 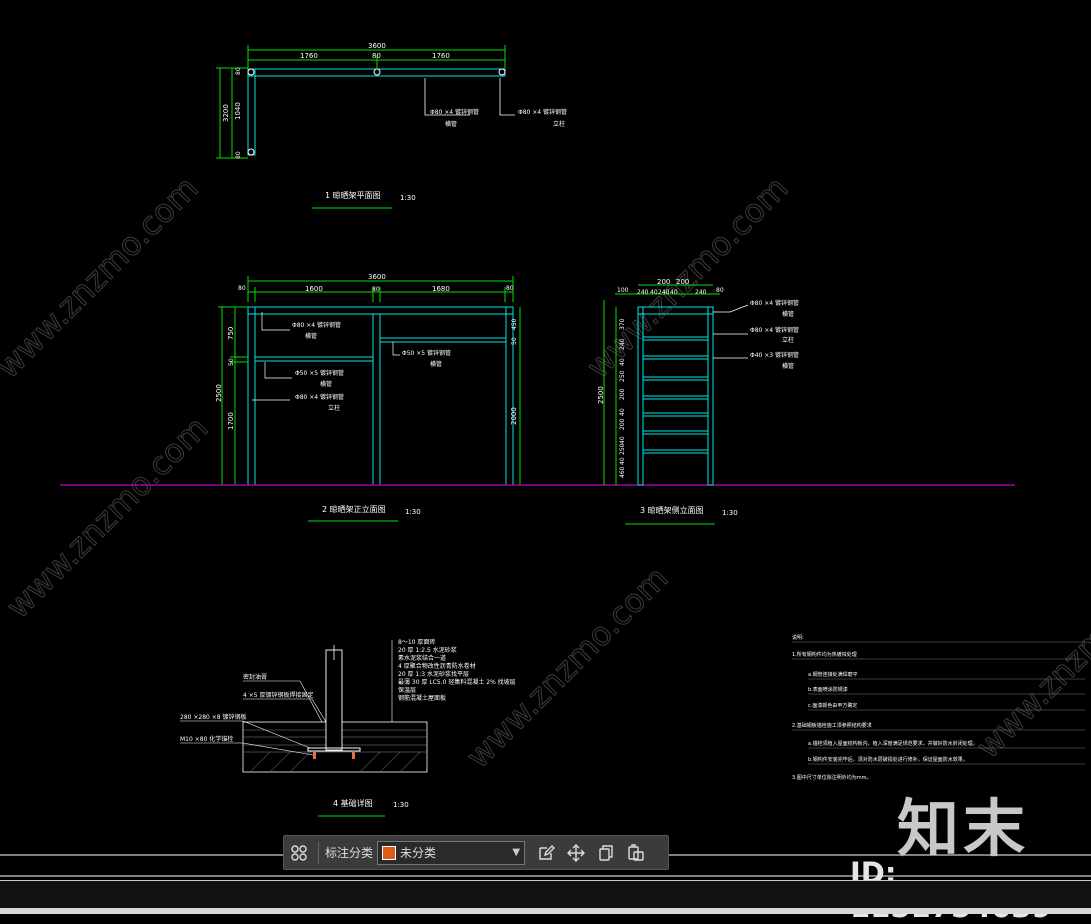 What do you see at coordinates (514, 416) in the screenshot?
I see `front-right-dim-3: 2000` at bounding box center [514, 416].